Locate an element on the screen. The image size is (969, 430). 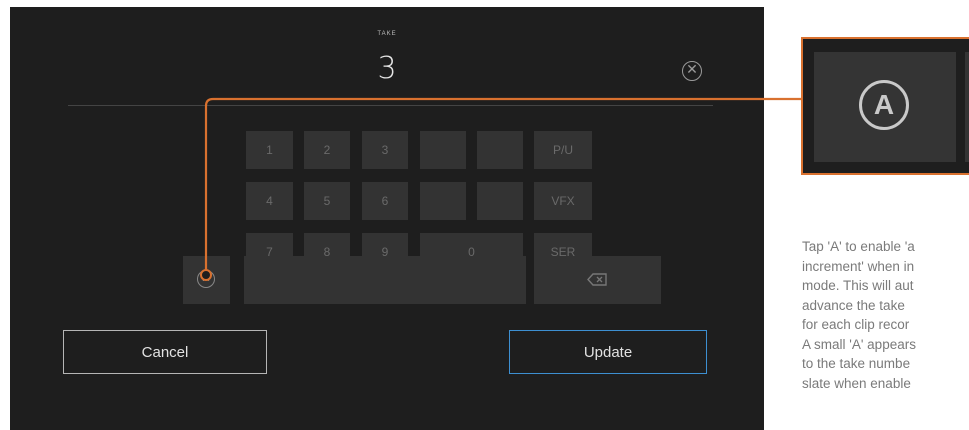
callout-line: advance the take is located at coordinates (853, 305).